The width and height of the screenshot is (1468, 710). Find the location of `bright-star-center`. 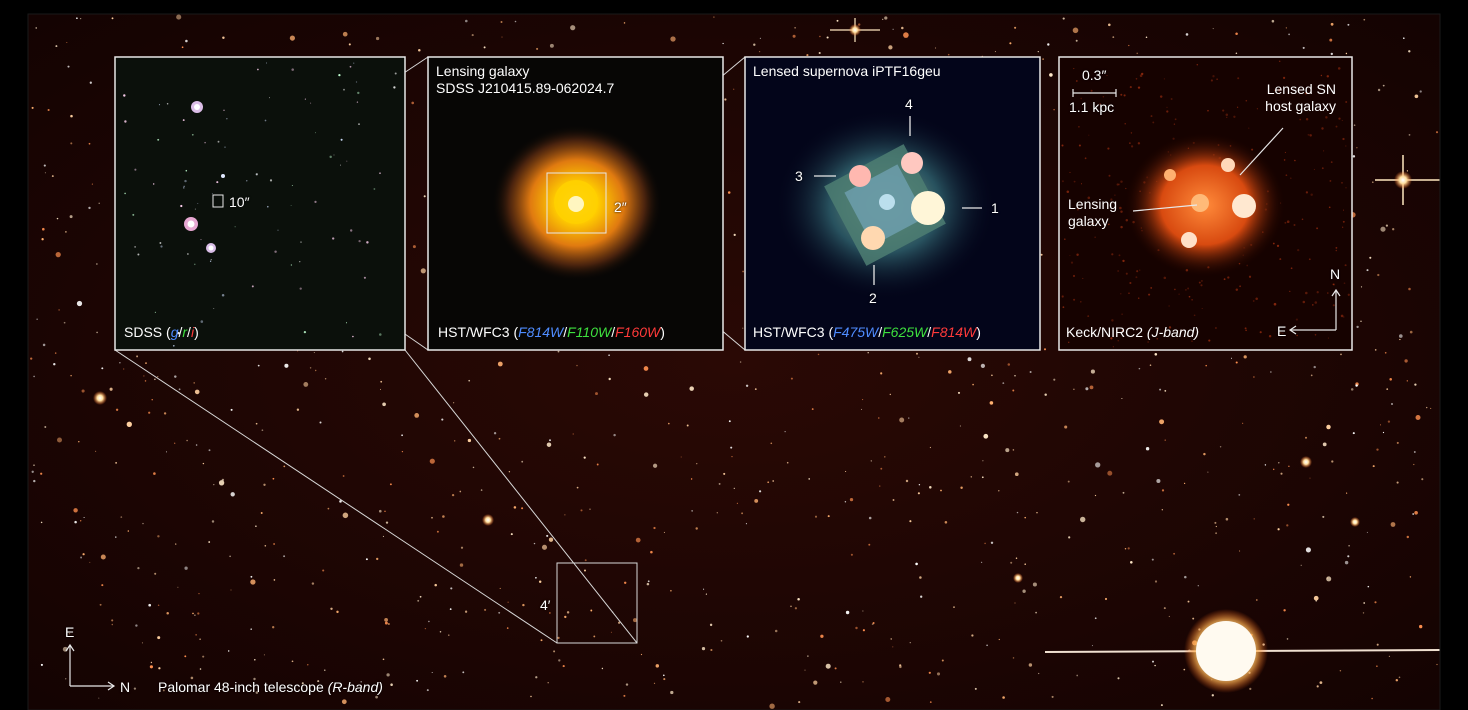

bright-star-center is located at coordinates (488, 520).